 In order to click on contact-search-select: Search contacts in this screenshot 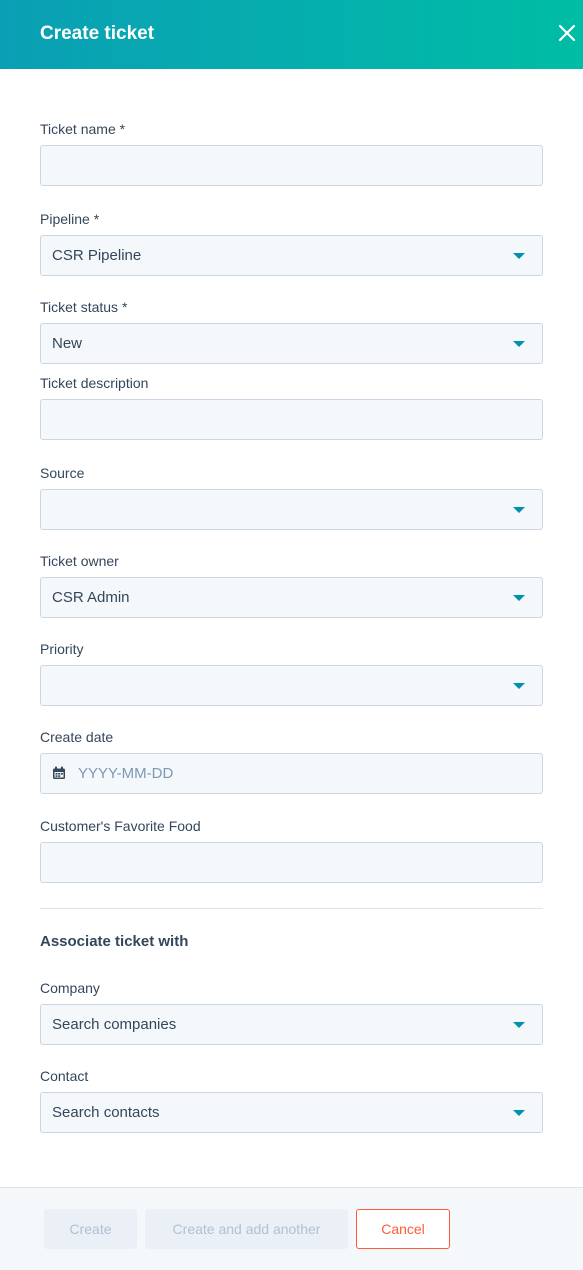, I will do `click(291, 1112)`.